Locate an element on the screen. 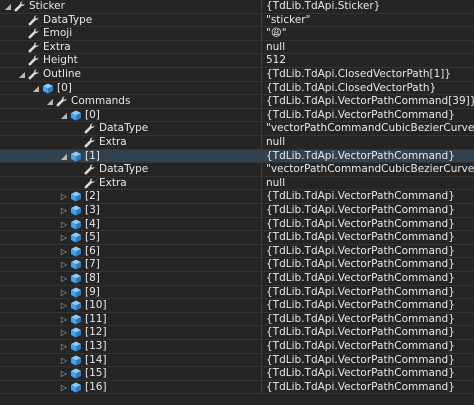 The image size is (474, 405). tree-row: ▷ [12] {TdLib.TdApi.VectorPathCommand} is located at coordinates (237, 333).